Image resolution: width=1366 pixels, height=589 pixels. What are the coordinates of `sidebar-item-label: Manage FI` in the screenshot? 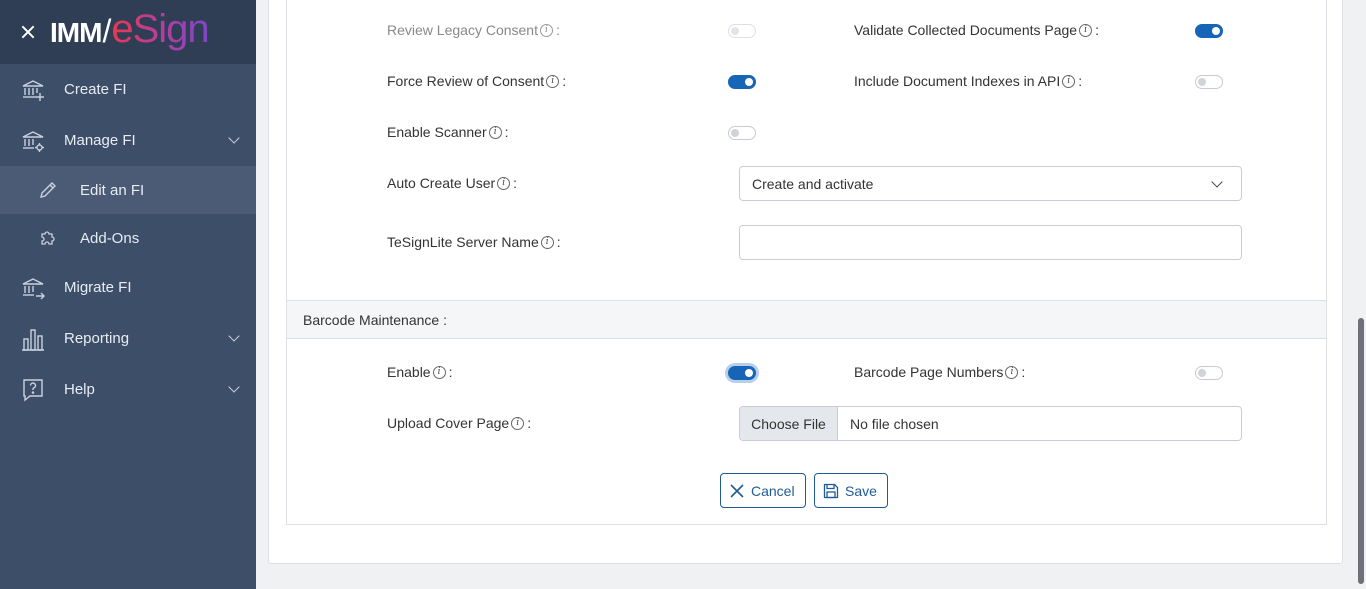 It's located at (100, 140).